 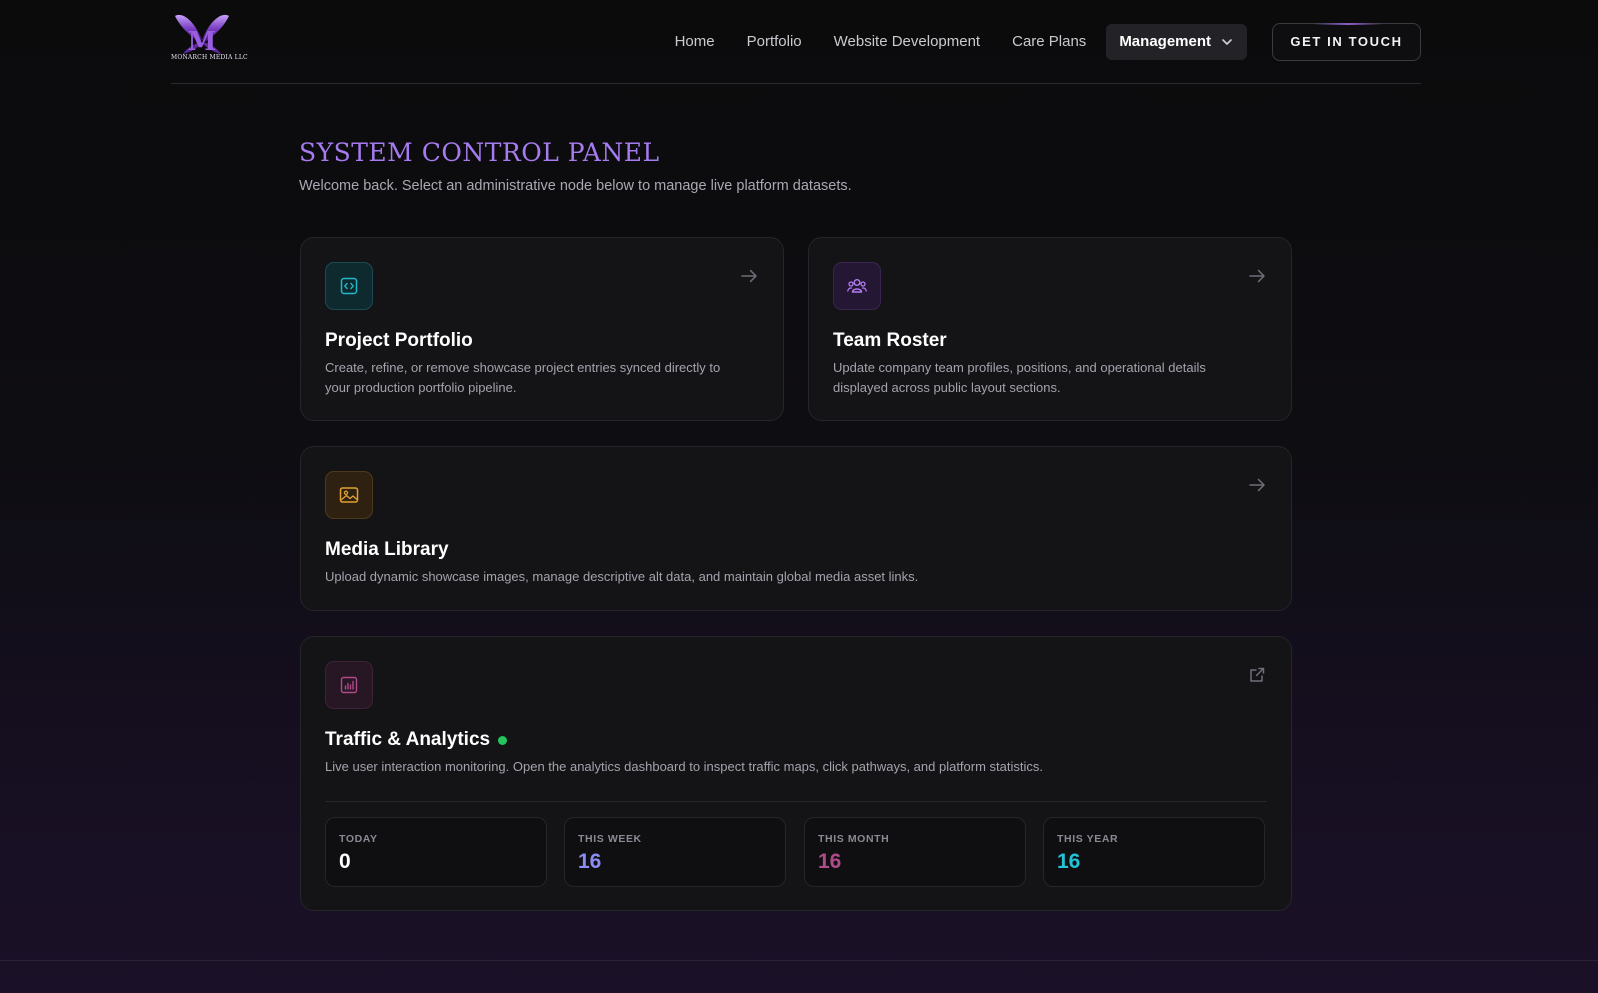 I want to click on logo-wordmark: MONARCH MEDIA LLC, so click(x=209, y=57).